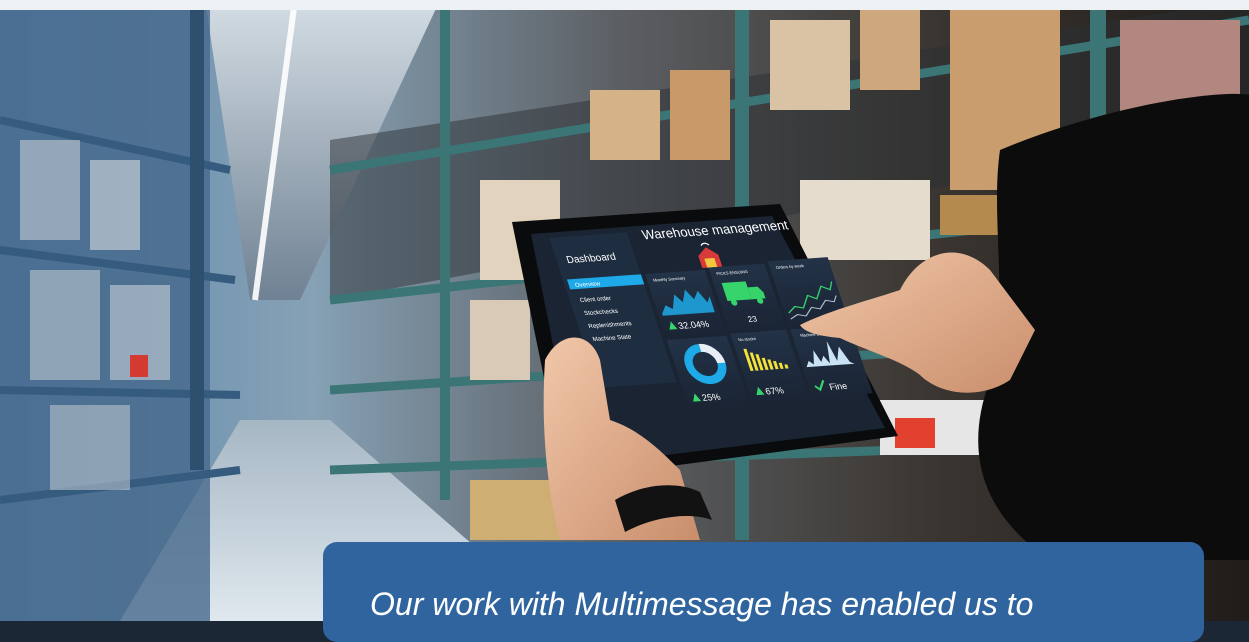 The width and height of the screenshot is (1249, 642). What do you see at coordinates (694, 325) in the screenshot?
I see `monthly-summary-value: 32.04%` at bounding box center [694, 325].